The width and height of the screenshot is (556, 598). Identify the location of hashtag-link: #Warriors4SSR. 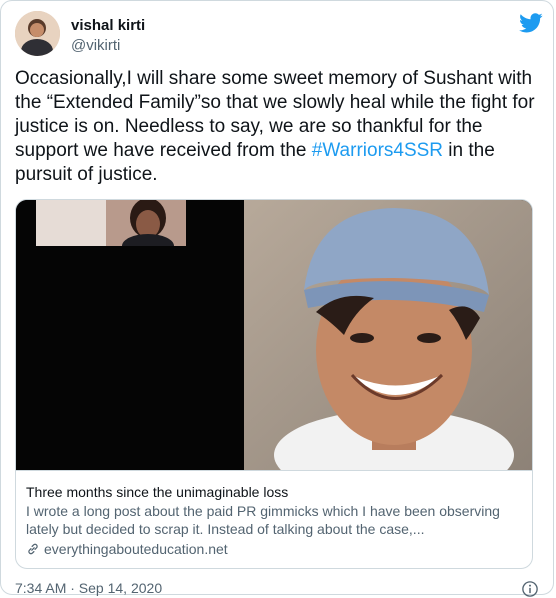
(377, 150).